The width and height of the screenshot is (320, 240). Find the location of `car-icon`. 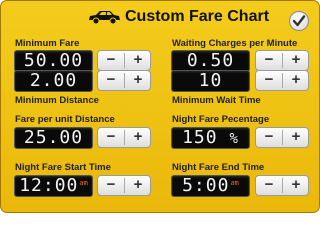

car-icon is located at coordinates (104, 18).